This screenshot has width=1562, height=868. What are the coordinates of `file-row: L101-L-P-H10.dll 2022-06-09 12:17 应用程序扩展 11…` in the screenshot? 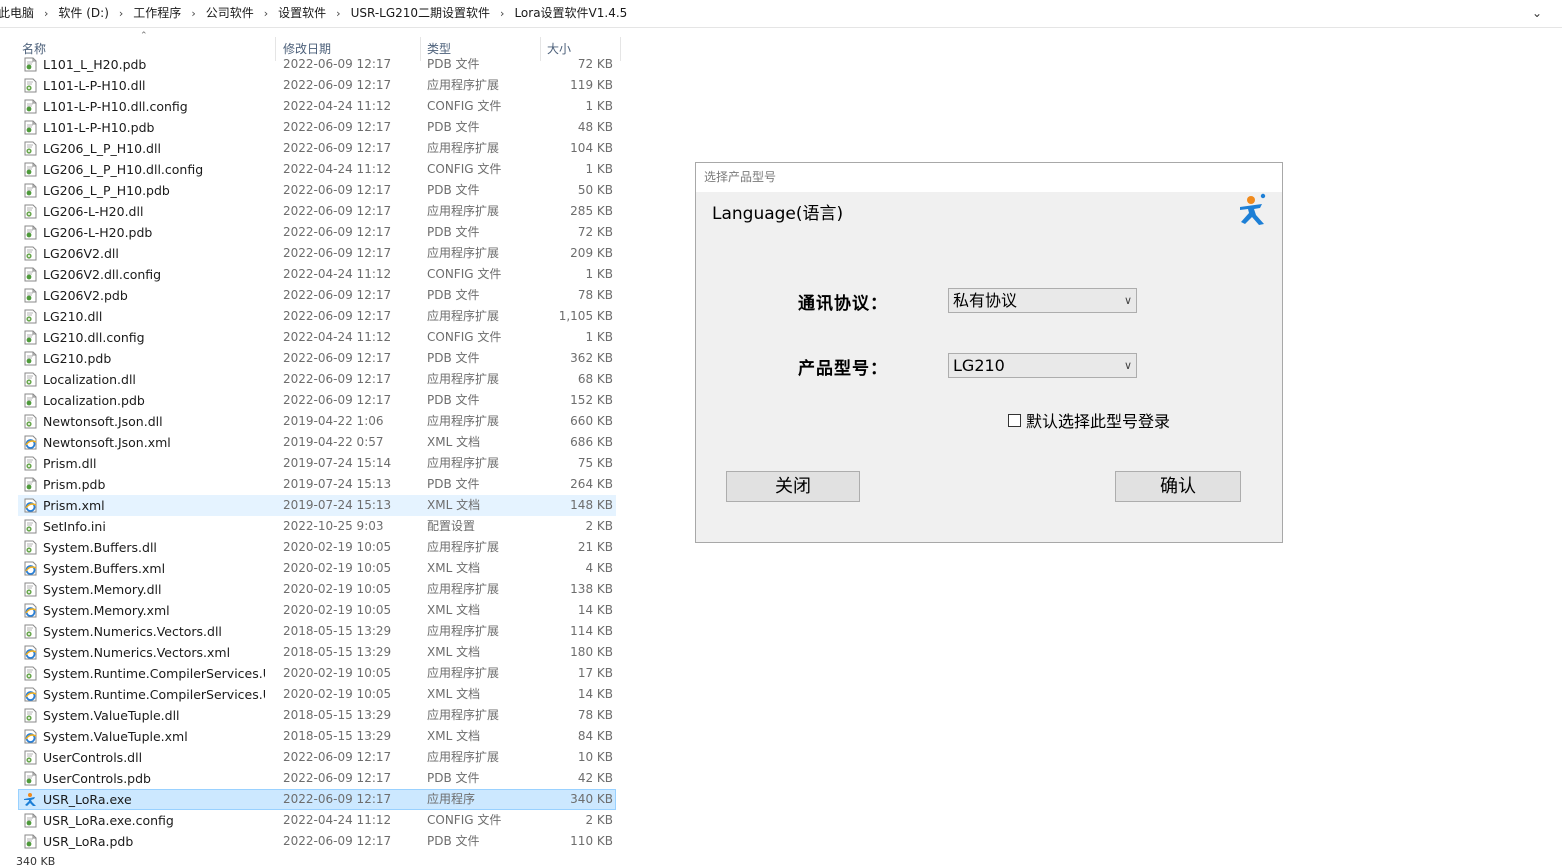 It's located at (317, 85).